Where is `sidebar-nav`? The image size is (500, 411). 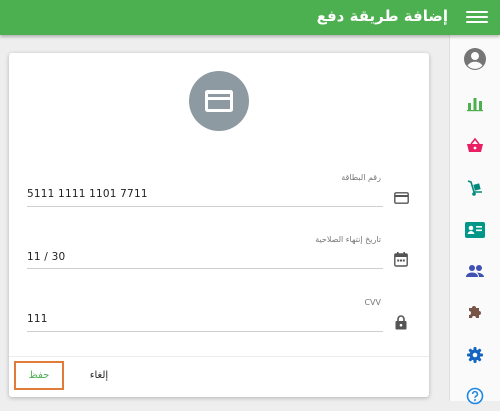 sidebar-nav is located at coordinates (474, 220).